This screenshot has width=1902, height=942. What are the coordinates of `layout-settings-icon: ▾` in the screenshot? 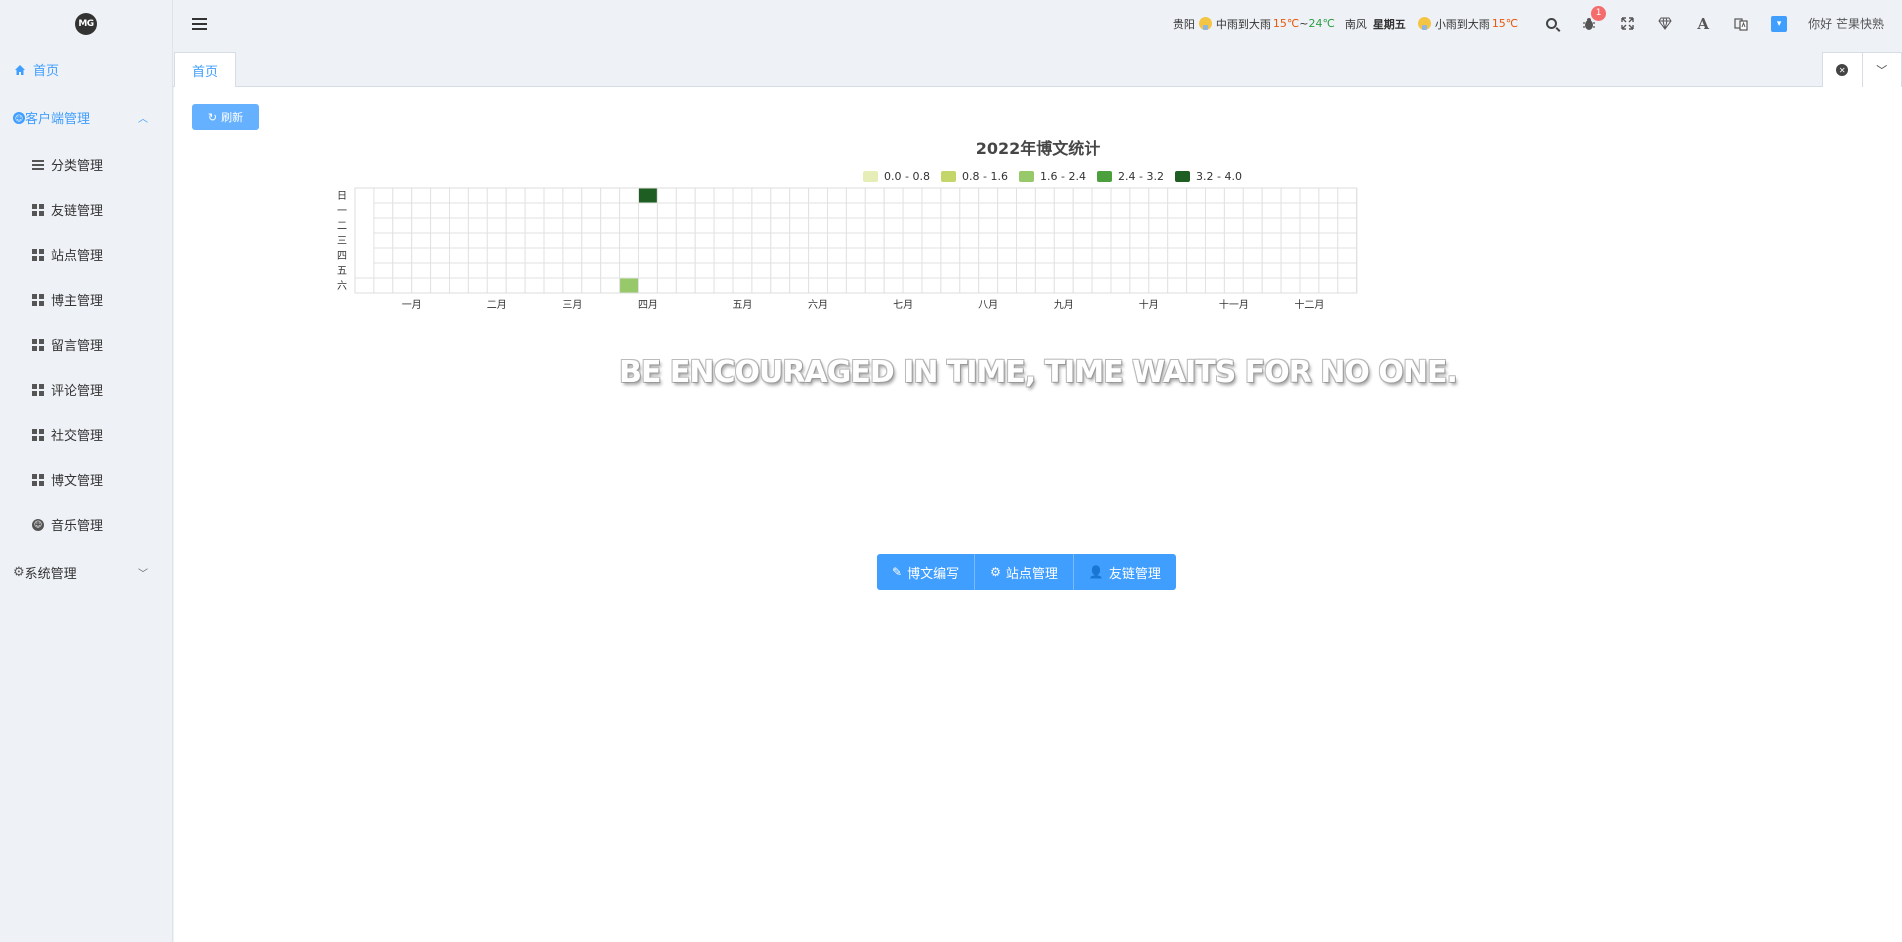 It's located at (1779, 24).